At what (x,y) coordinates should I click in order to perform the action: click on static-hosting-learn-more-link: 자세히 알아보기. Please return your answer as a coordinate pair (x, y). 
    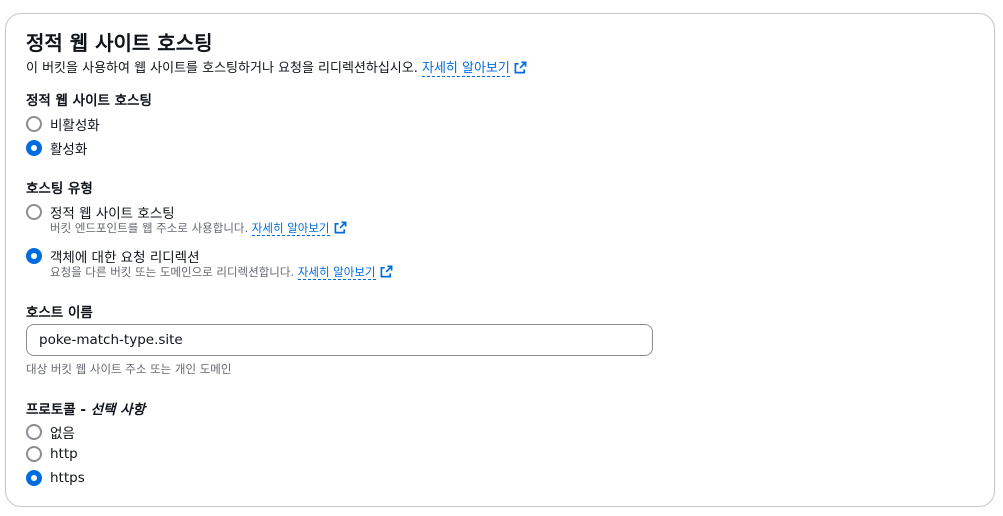
    Looking at the image, I should click on (290, 228).